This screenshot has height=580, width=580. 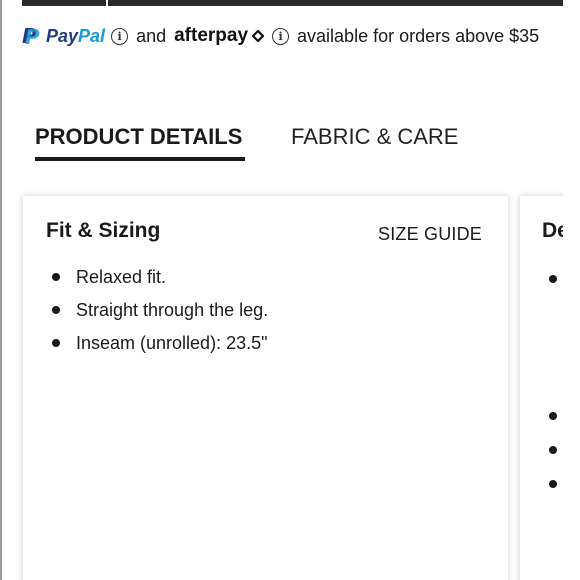 I want to click on afterpay-logo: afterpay, so click(x=220, y=36).